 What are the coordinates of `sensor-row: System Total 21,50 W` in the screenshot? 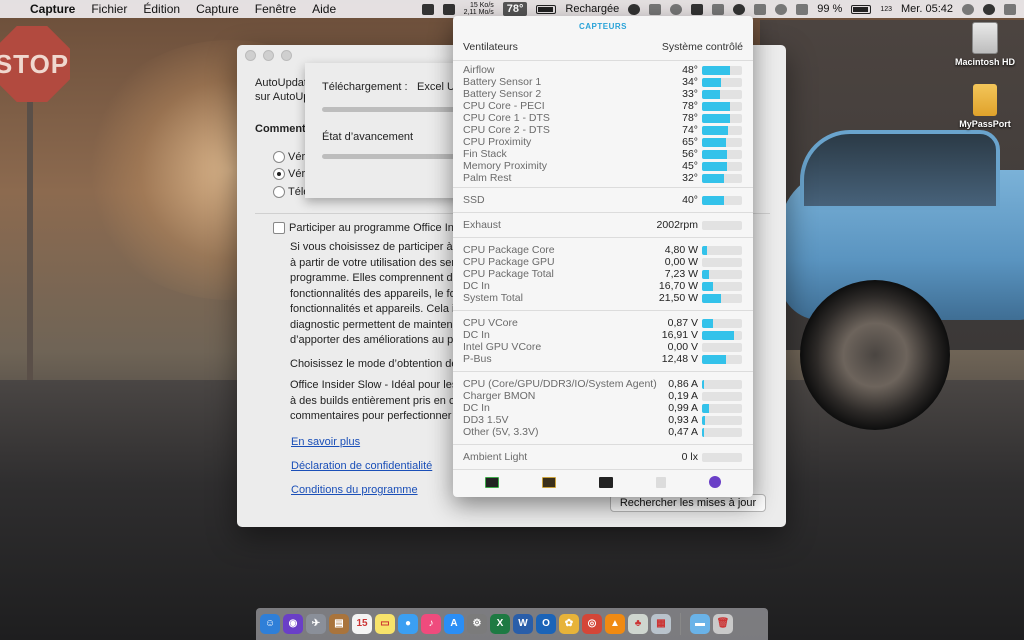 It's located at (603, 298).